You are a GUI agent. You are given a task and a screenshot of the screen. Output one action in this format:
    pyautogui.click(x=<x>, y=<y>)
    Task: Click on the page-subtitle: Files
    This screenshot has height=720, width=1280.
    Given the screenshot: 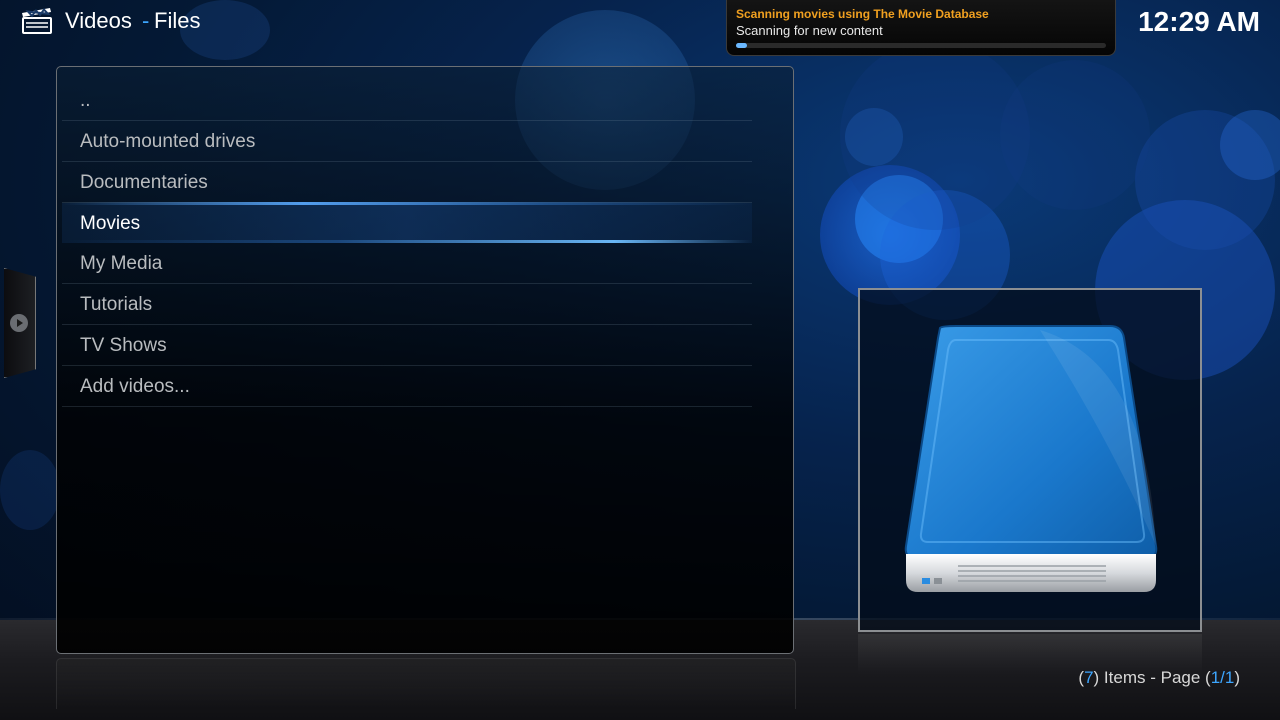 What is the action you would take?
    pyautogui.click(x=177, y=20)
    